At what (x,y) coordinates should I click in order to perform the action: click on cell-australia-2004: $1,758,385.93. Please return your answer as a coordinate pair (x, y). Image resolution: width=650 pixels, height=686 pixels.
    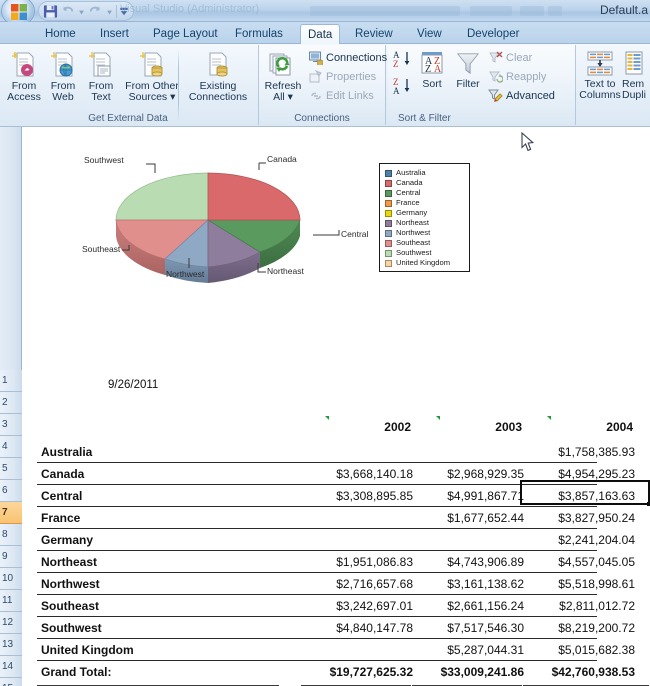
    Looking at the image, I should click on (579, 452).